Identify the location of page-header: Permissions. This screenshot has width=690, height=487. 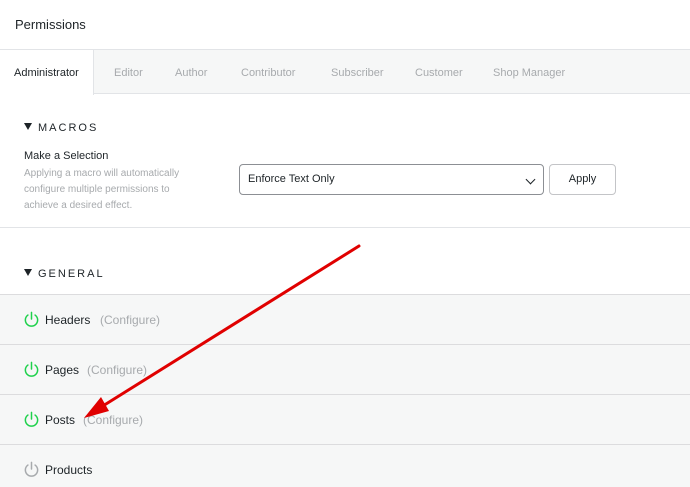
(345, 25).